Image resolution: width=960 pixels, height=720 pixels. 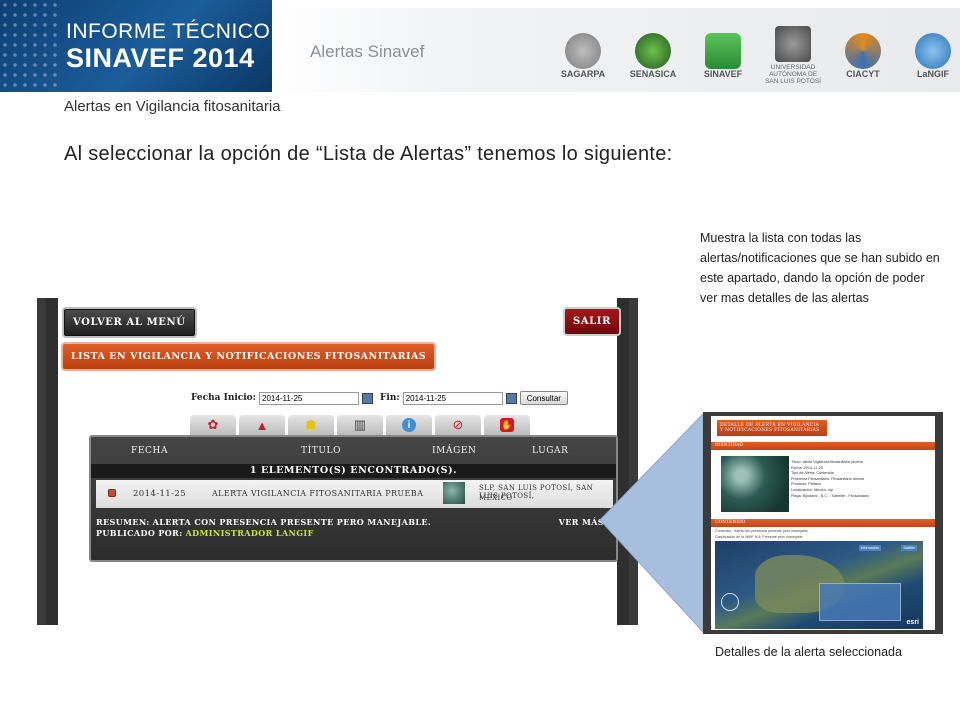 What do you see at coordinates (581, 522) in the screenshot?
I see `see-more-link: Ver más` at bounding box center [581, 522].